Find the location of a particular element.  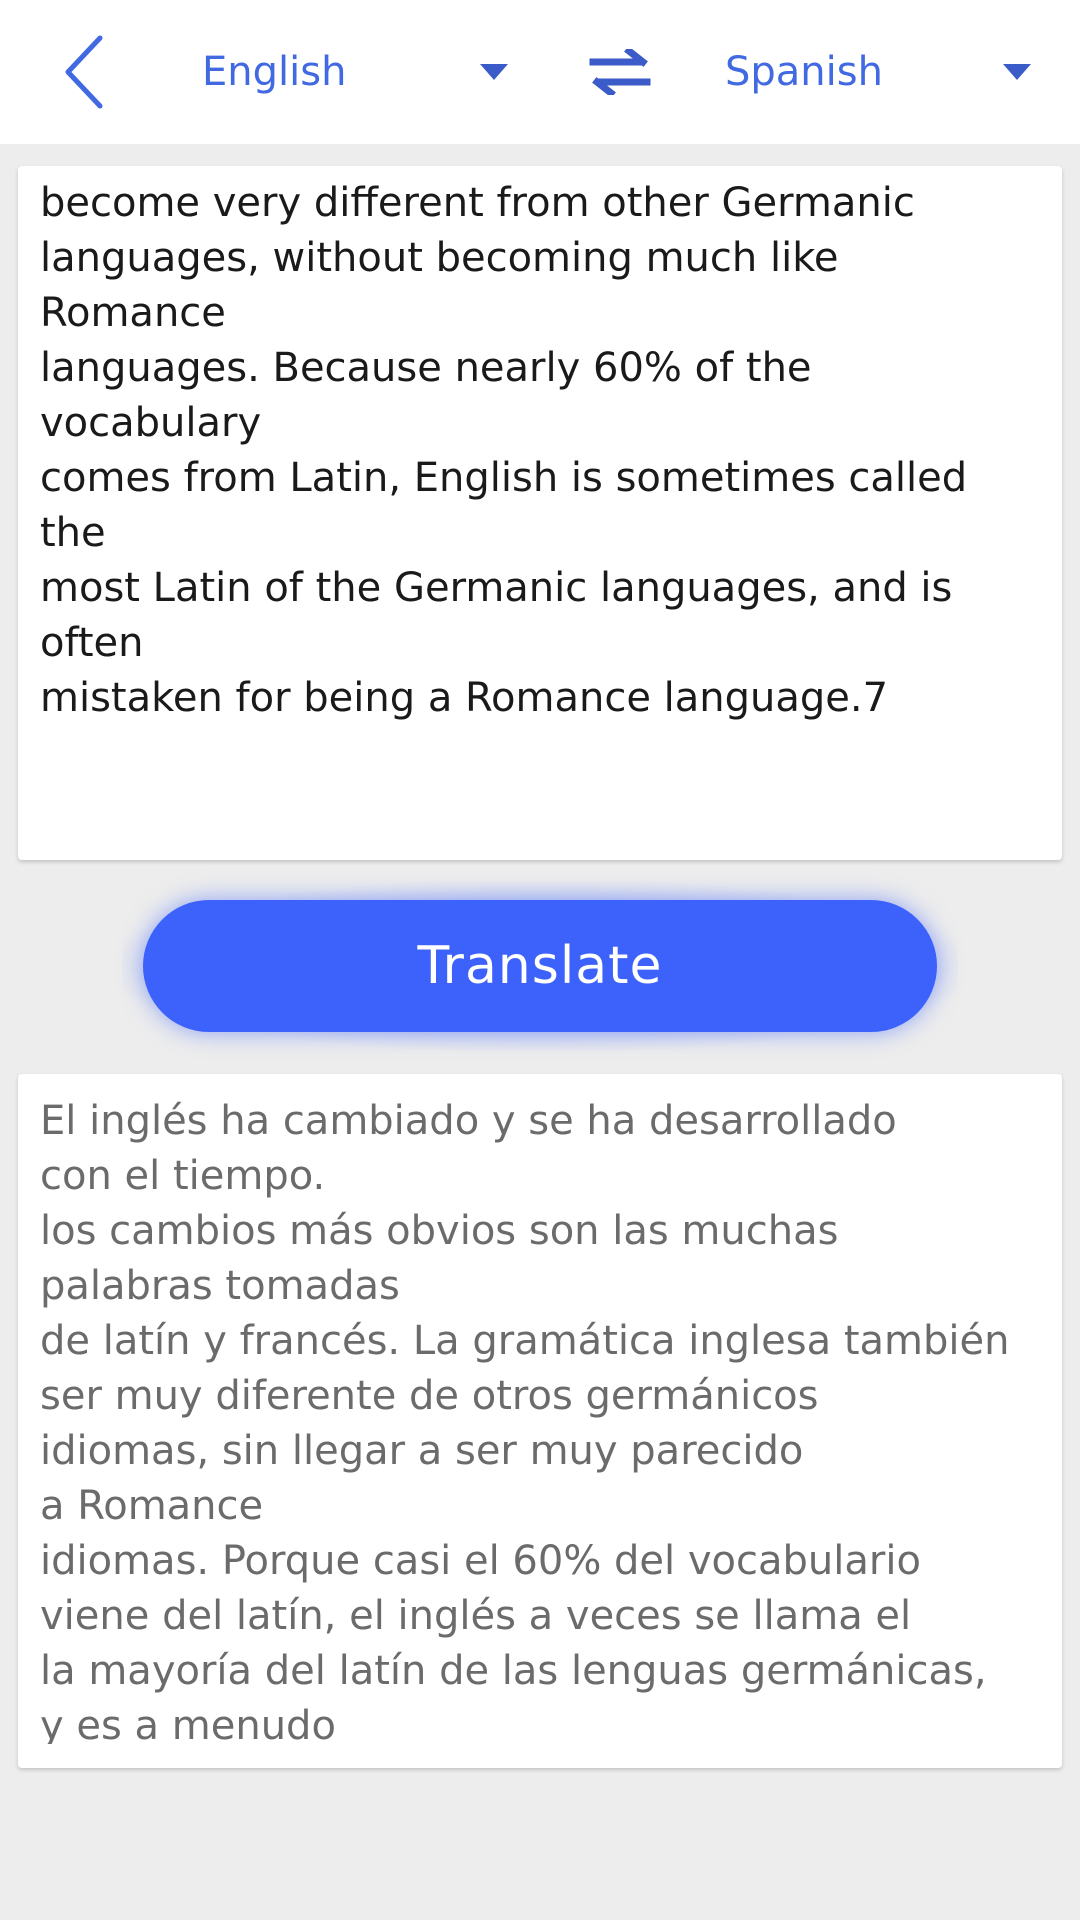

translate-button: Translate is located at coordinates (540, 966).